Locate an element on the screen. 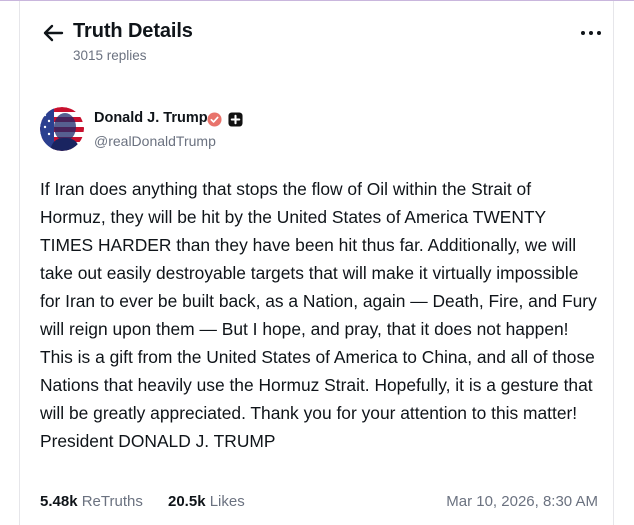 The image size is (634, 525). arrow-left-icon is located at coordinates (53, 33).